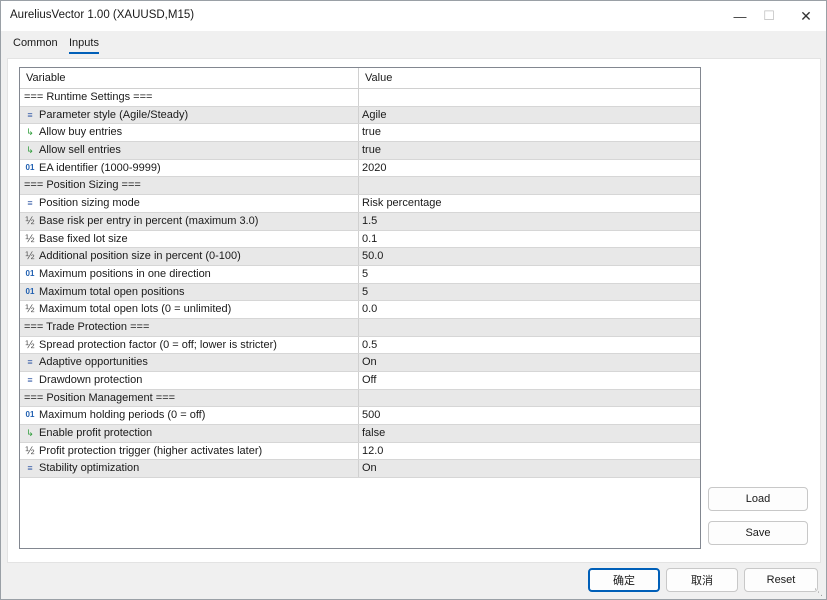 Image resolution: width=827 pixels, height=600 pixels. I want to click on variable-name: Enable profit protection, so click(96, 433).